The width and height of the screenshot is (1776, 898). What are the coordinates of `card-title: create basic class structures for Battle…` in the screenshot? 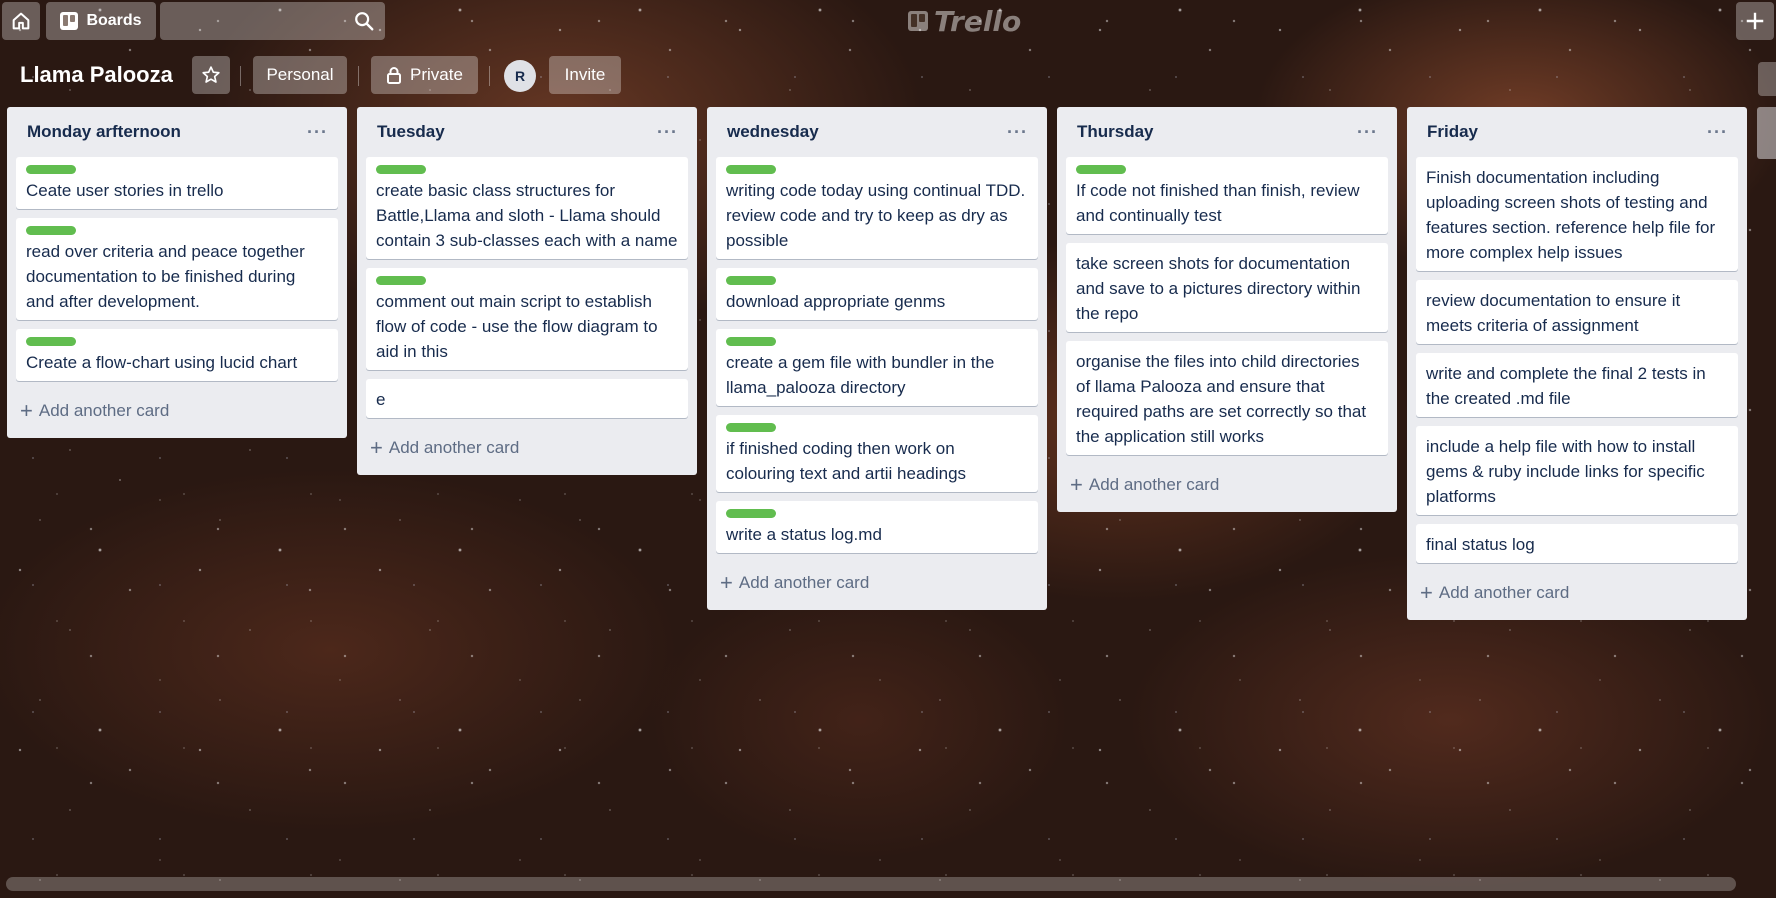 It's located at (527, 215).